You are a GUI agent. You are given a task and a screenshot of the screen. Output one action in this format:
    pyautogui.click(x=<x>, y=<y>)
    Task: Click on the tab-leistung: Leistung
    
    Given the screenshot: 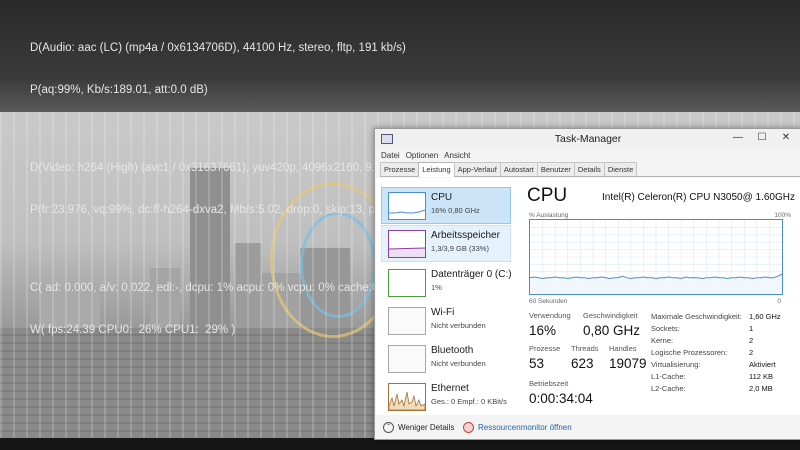 What is the action you would take?
    pyautogui.click(x=436, y=169)
    